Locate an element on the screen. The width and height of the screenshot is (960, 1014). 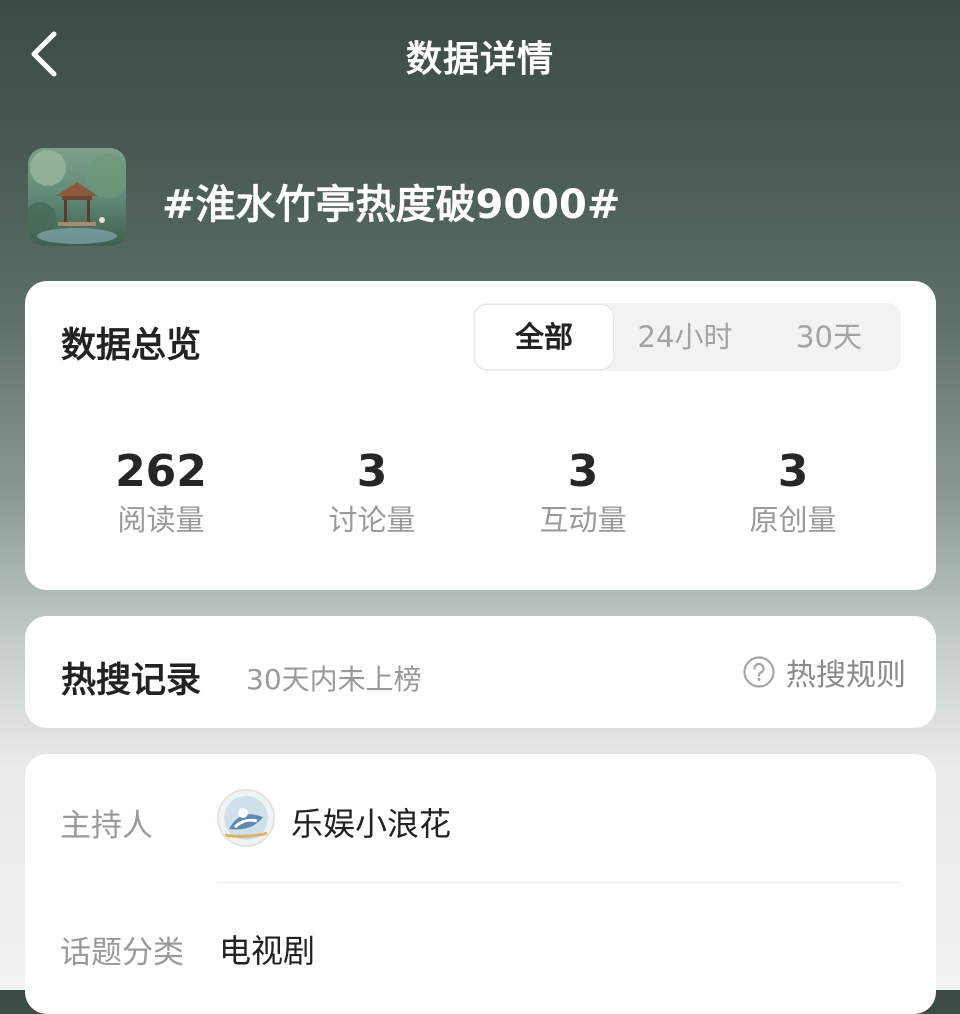
stat-originals: 3 原创量 is located at coordinates (793, 493).